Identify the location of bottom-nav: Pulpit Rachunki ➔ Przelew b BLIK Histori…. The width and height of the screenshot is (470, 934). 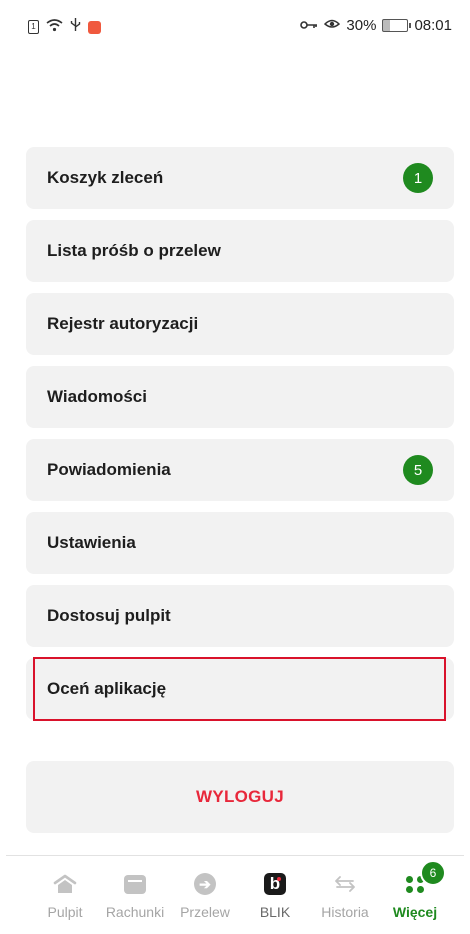
(240, 895).